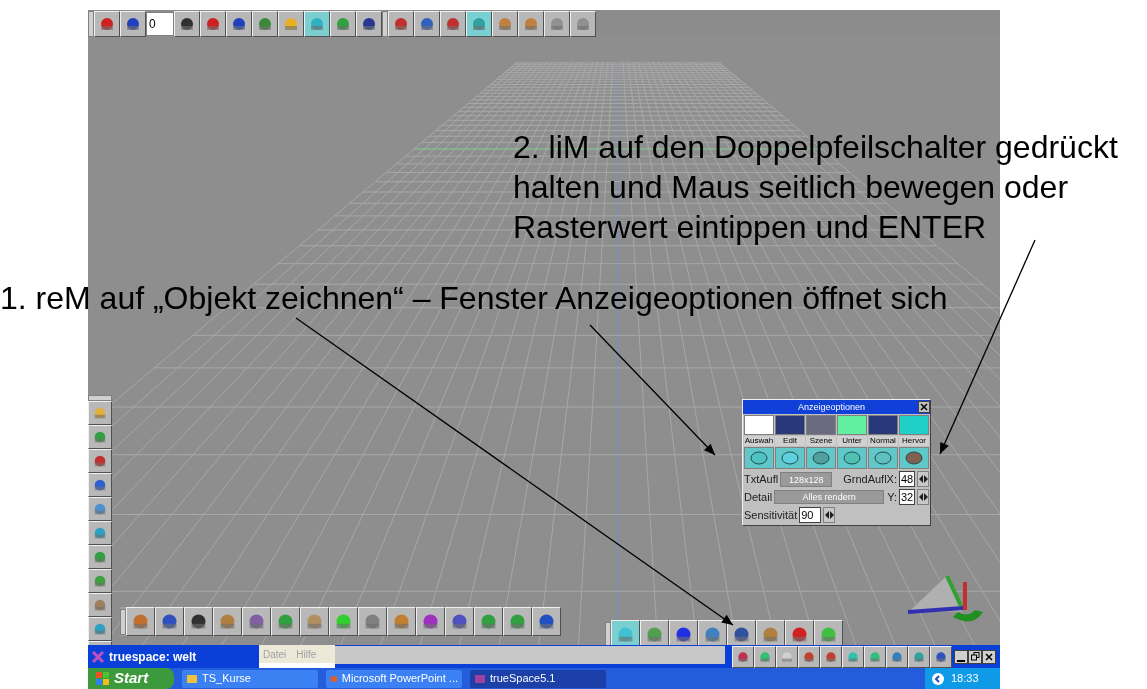 This screenshot has height=689, width=1147. What do you see at coordinates (806, 479) in the screenshot?
I see `resolution-button: 128x128` at bounding box center [806, 479].